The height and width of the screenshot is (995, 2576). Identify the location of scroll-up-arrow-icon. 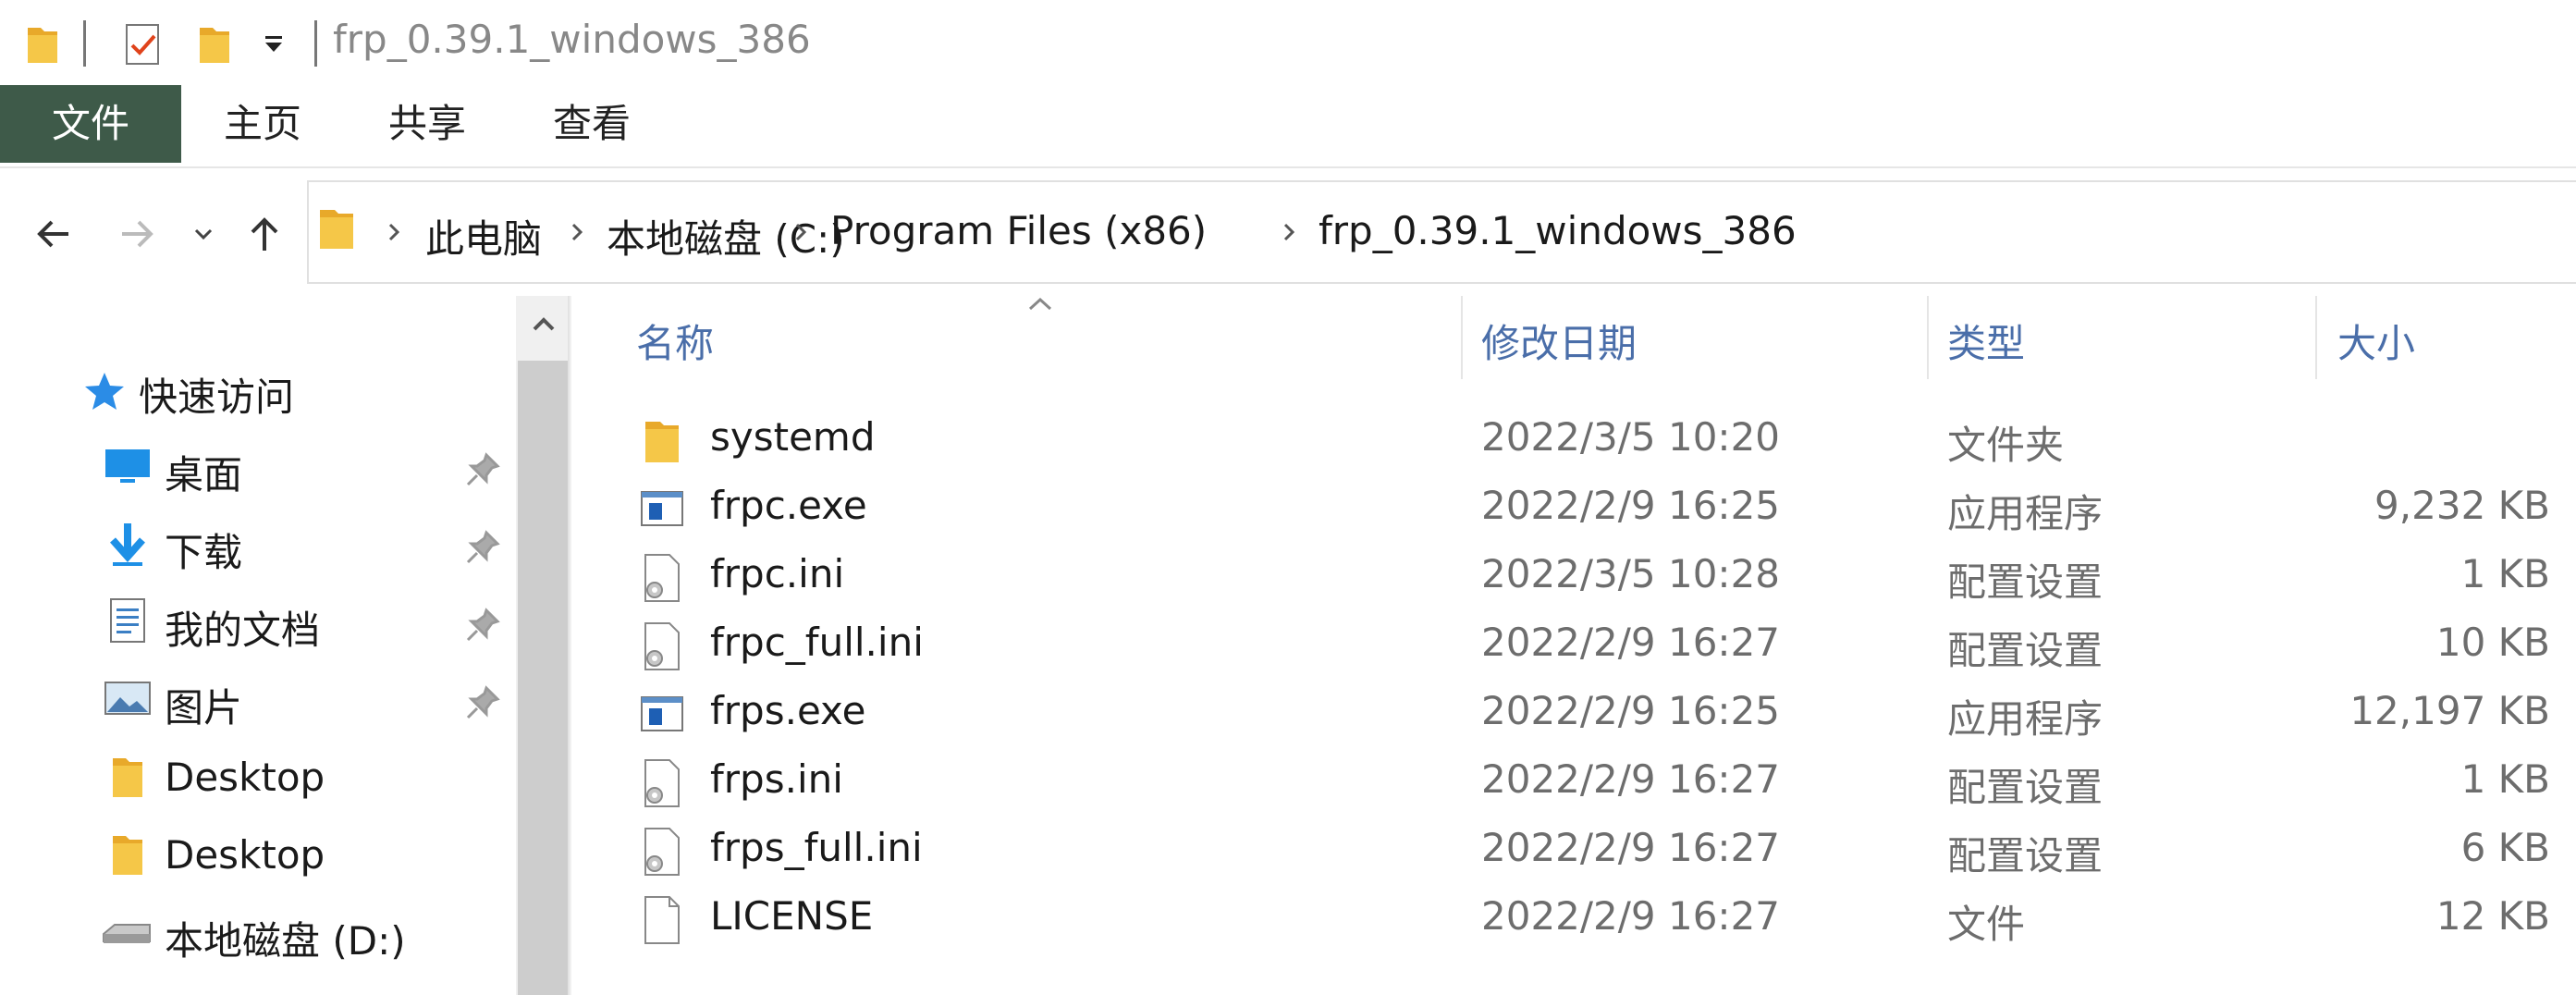
(544, 324).